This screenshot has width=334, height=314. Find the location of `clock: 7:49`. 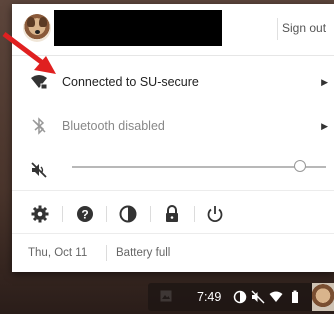

clock: 7:49 is located at coordinates (209, 297).